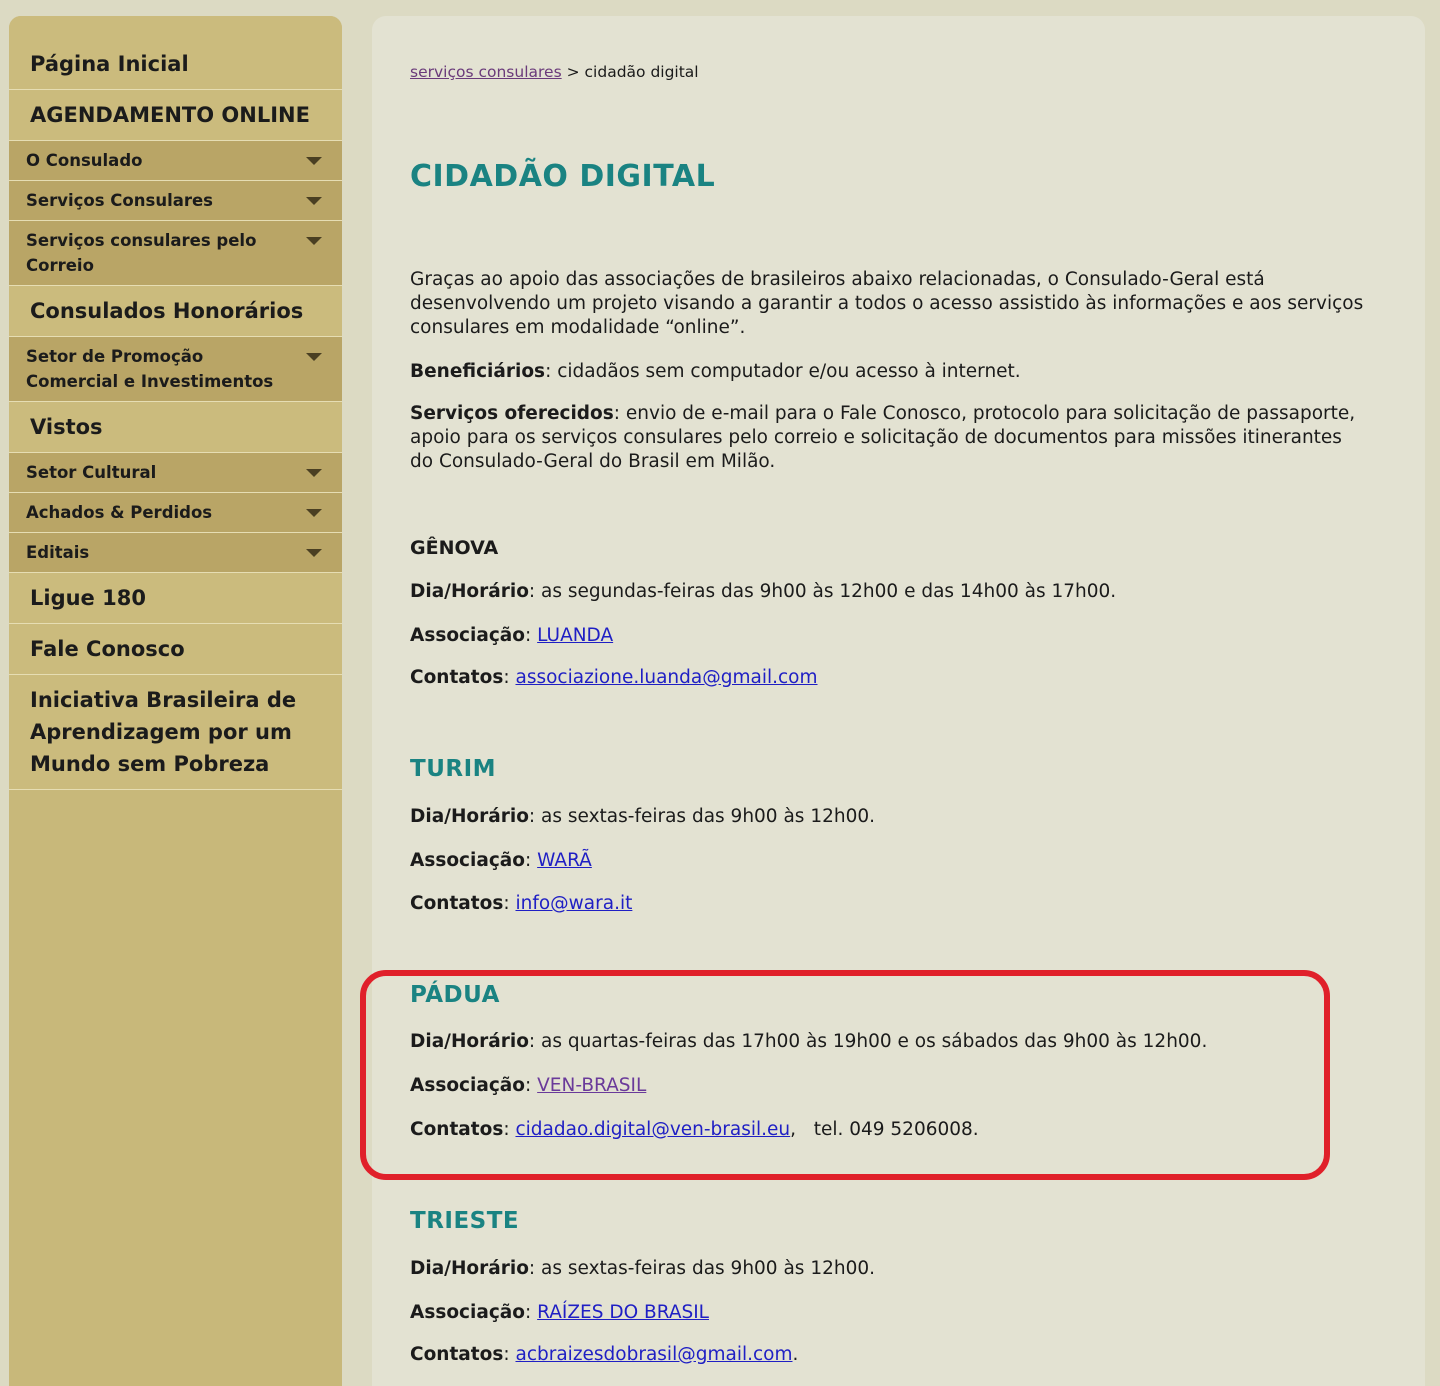 This screenshot has width=1440, height=1386. I want to click on turim-schedule-text: as sextas-feiras das 9h00 às 12h00., so click(708, 816).